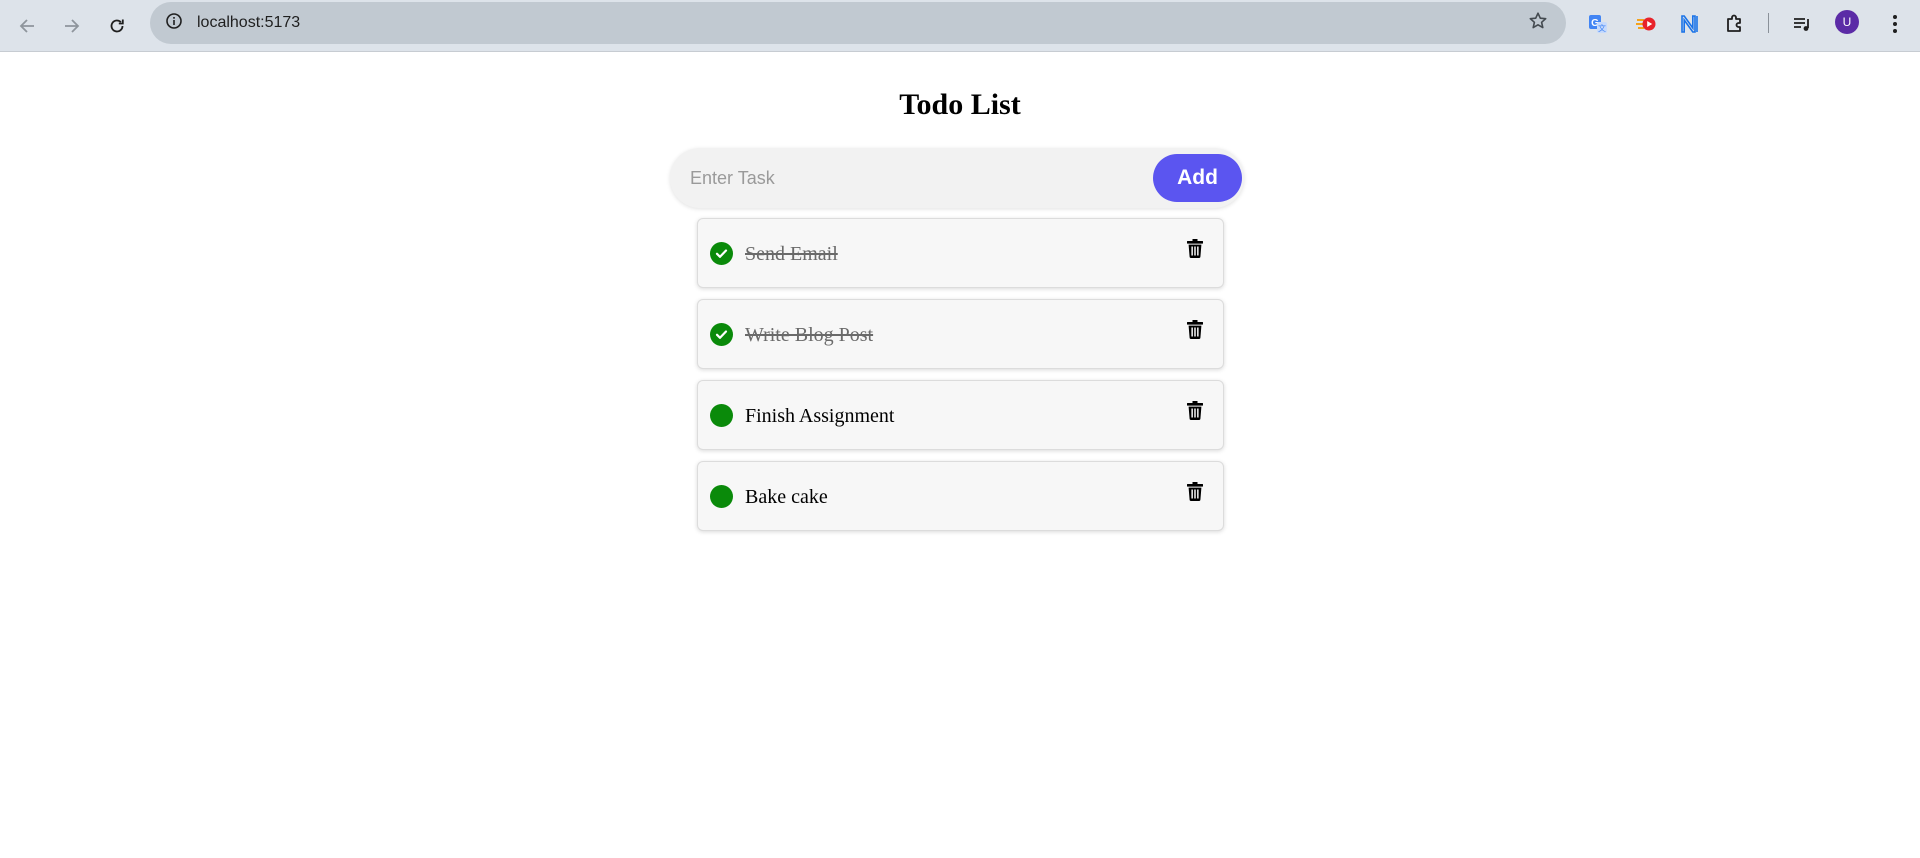 Image resolution: width=1920 pixels, height=858 pixels. I want to click on page-title: Todo List, so click(960, 104).